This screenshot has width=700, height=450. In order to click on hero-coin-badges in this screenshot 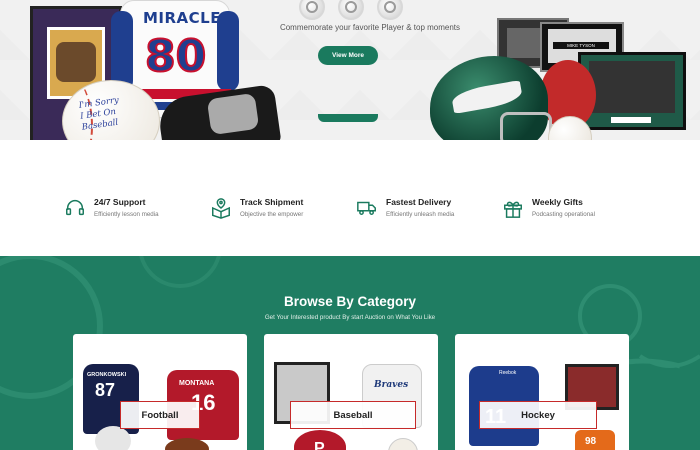, I will do `click(351, 10)`.